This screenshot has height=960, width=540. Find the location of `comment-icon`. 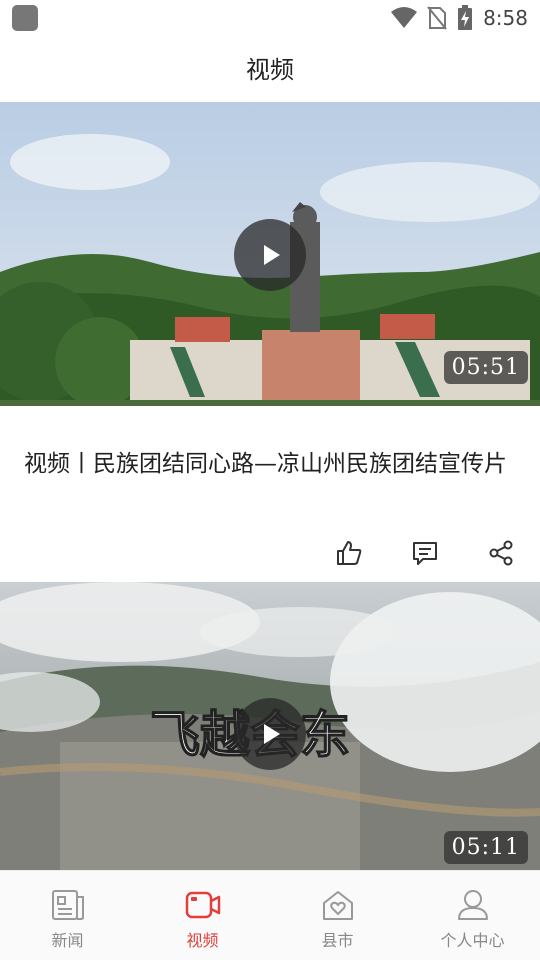

comment-icon is located at coordinates (425, 553).